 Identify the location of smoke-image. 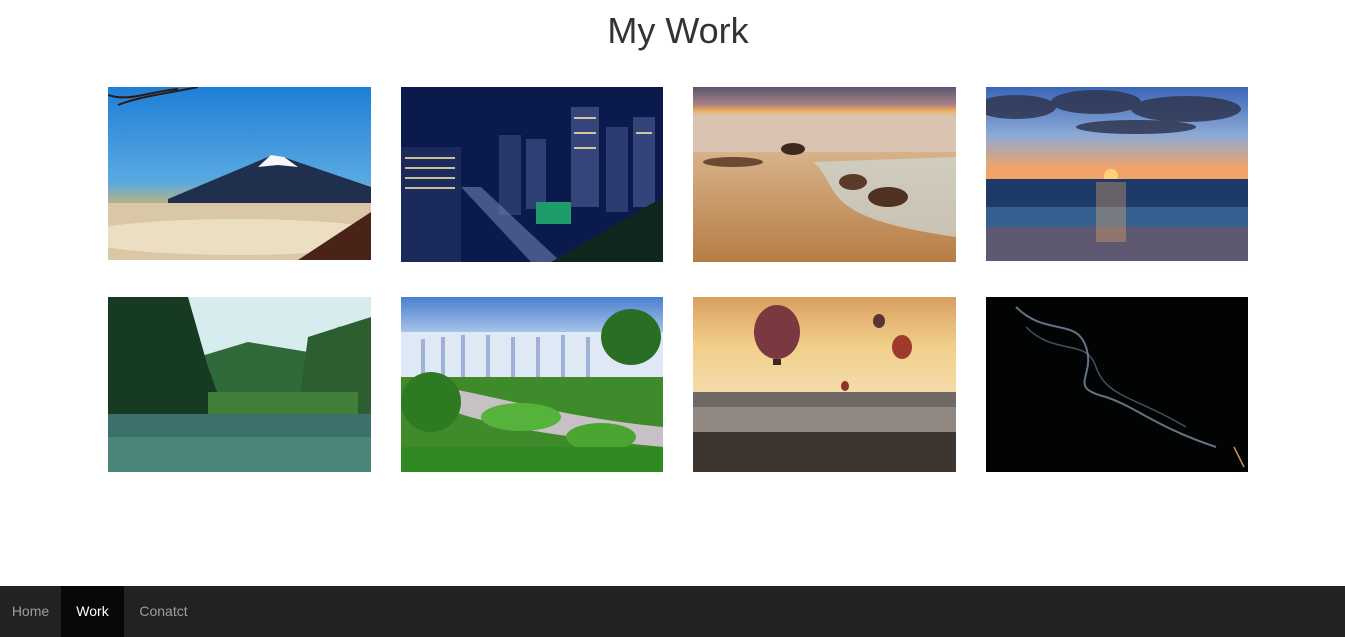
(1117, 384).